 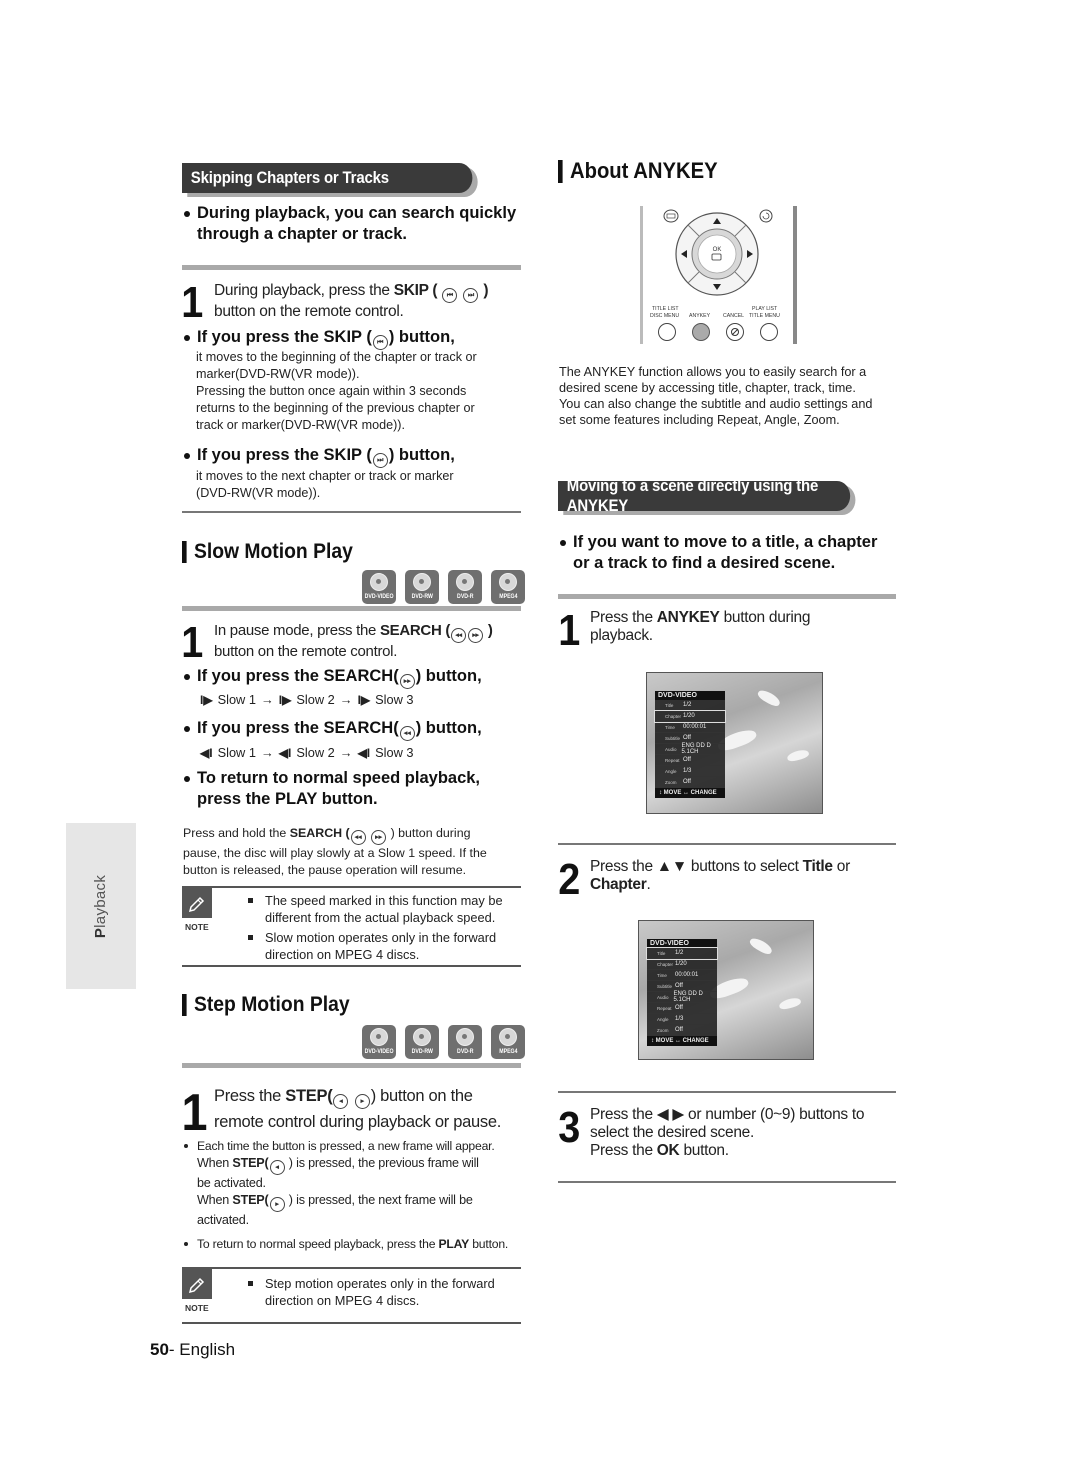 What do you see at coordinates (267, 552) in the screenshot?
I see `slow-motion-title: Slow Motion Play` at bounding box center [267, 552].